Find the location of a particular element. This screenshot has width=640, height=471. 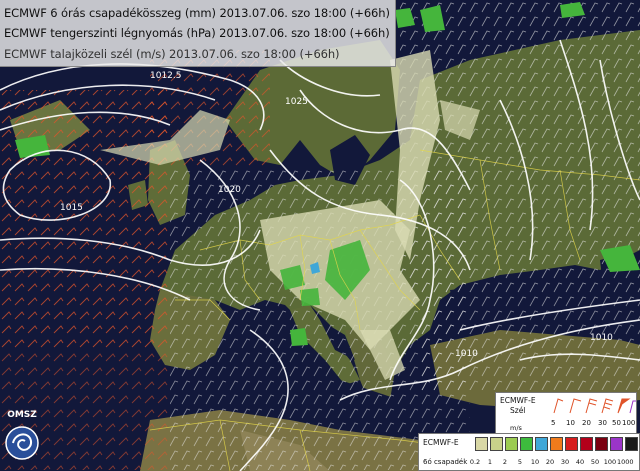

precip-legend-value: 2 is located at coordinates (505, 462).